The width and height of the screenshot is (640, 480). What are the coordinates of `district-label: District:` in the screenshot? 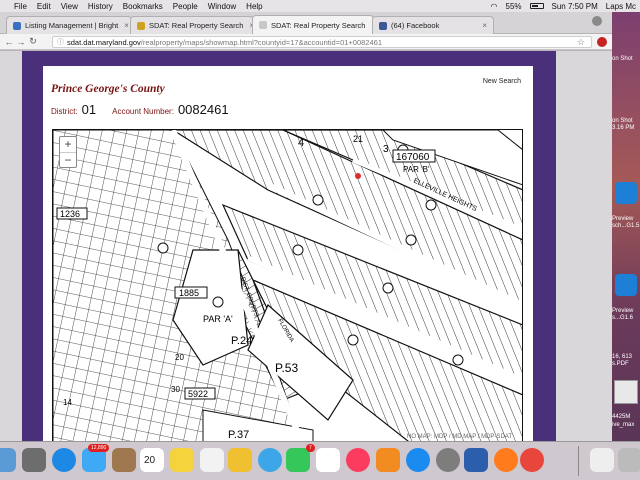 It's located at (64, 111).